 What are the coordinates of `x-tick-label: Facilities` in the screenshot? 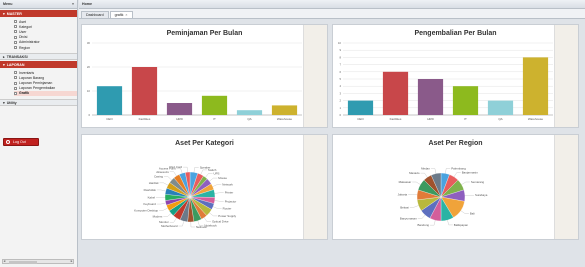 It's located at (145, 119).